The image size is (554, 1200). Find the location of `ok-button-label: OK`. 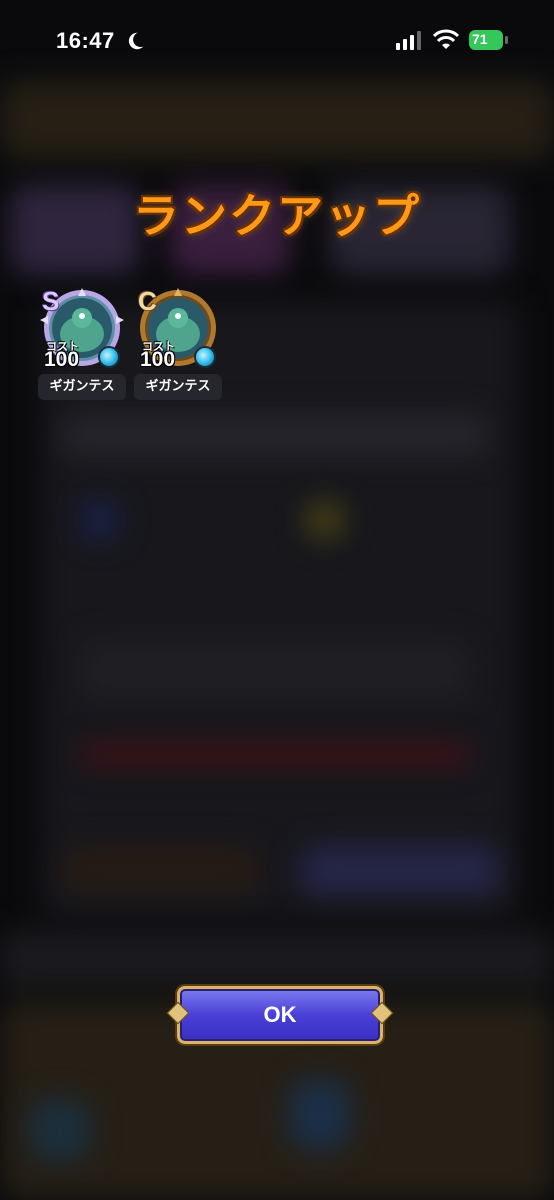

ok-button-label: OK is located at coordinates (280, 1014).